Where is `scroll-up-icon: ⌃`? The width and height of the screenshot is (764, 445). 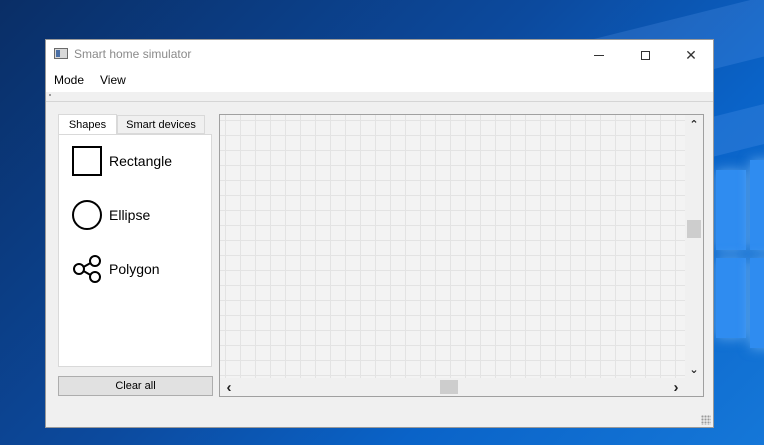 scroll-up-icon: ⌃ is located at coordinates (694, 124).